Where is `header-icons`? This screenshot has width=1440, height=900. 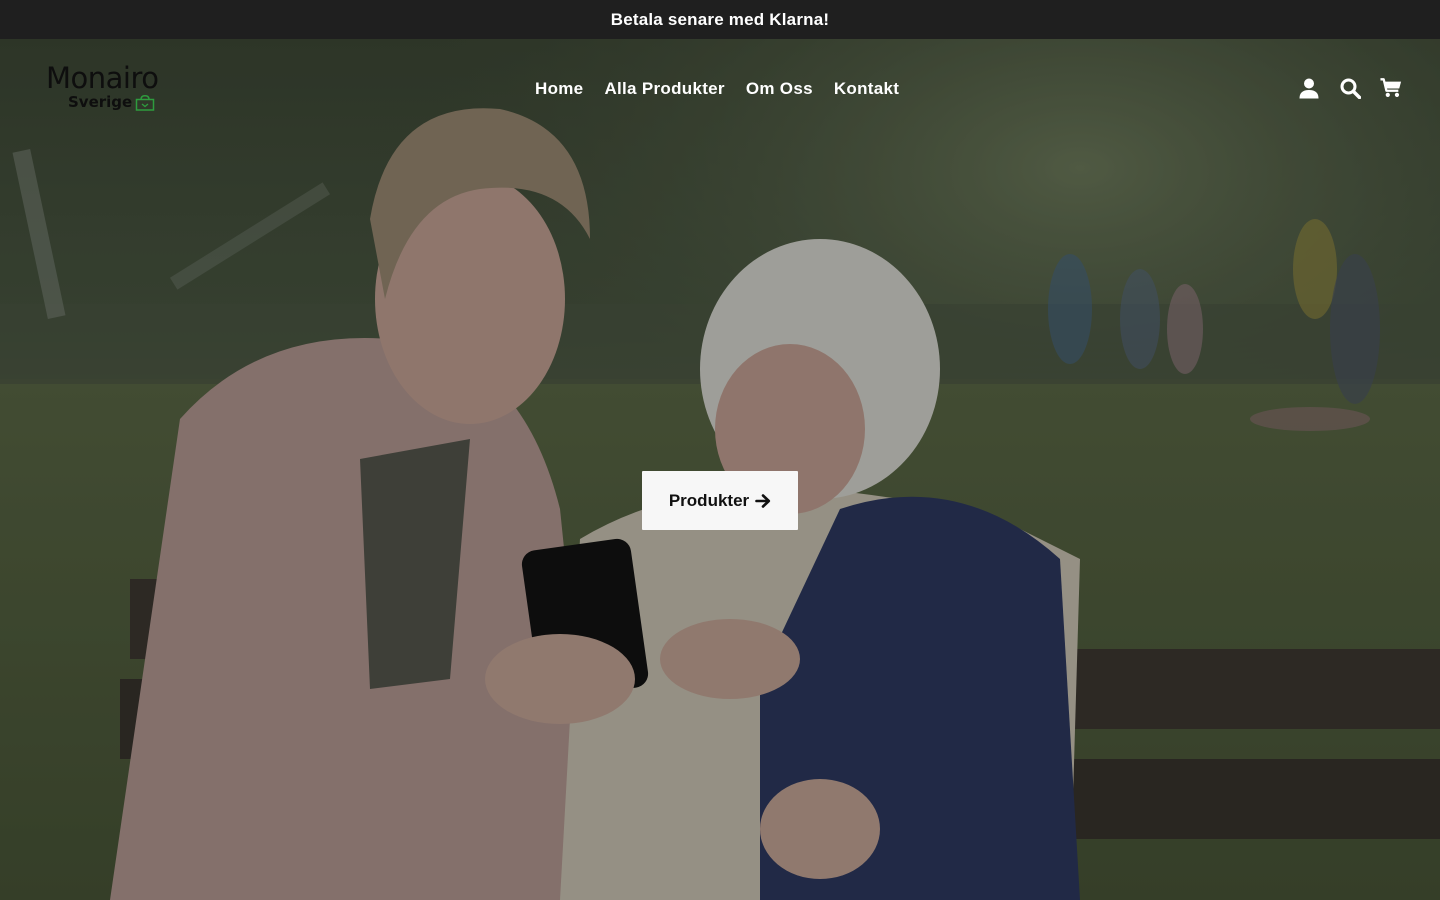
header-icons is located at coordinates (1350, 88).